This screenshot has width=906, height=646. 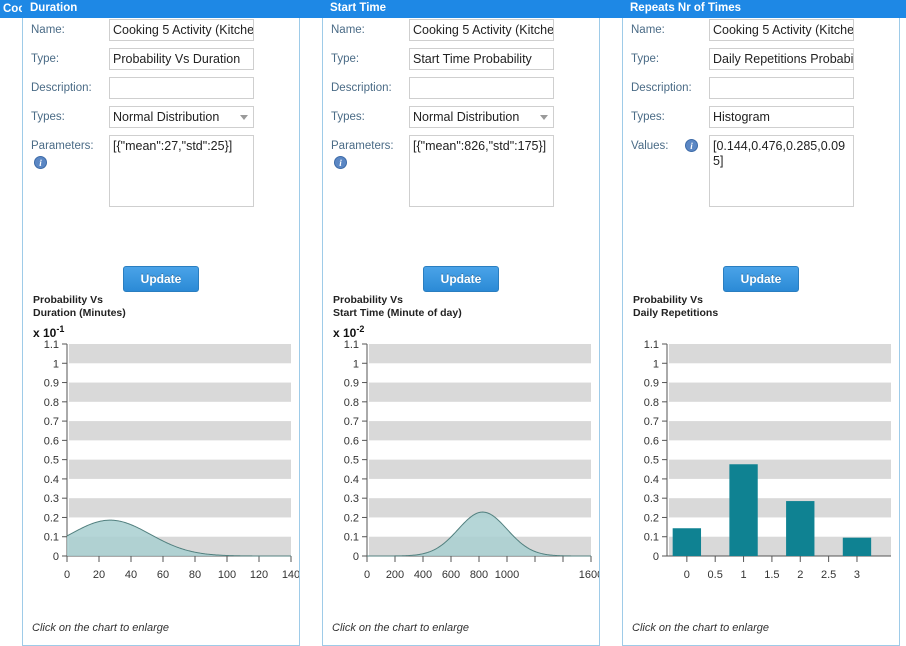 What do you see at coordinates (351, 538) in the screenshot?
I see `svg-text: 0.1` at bounding box center [351, 538].